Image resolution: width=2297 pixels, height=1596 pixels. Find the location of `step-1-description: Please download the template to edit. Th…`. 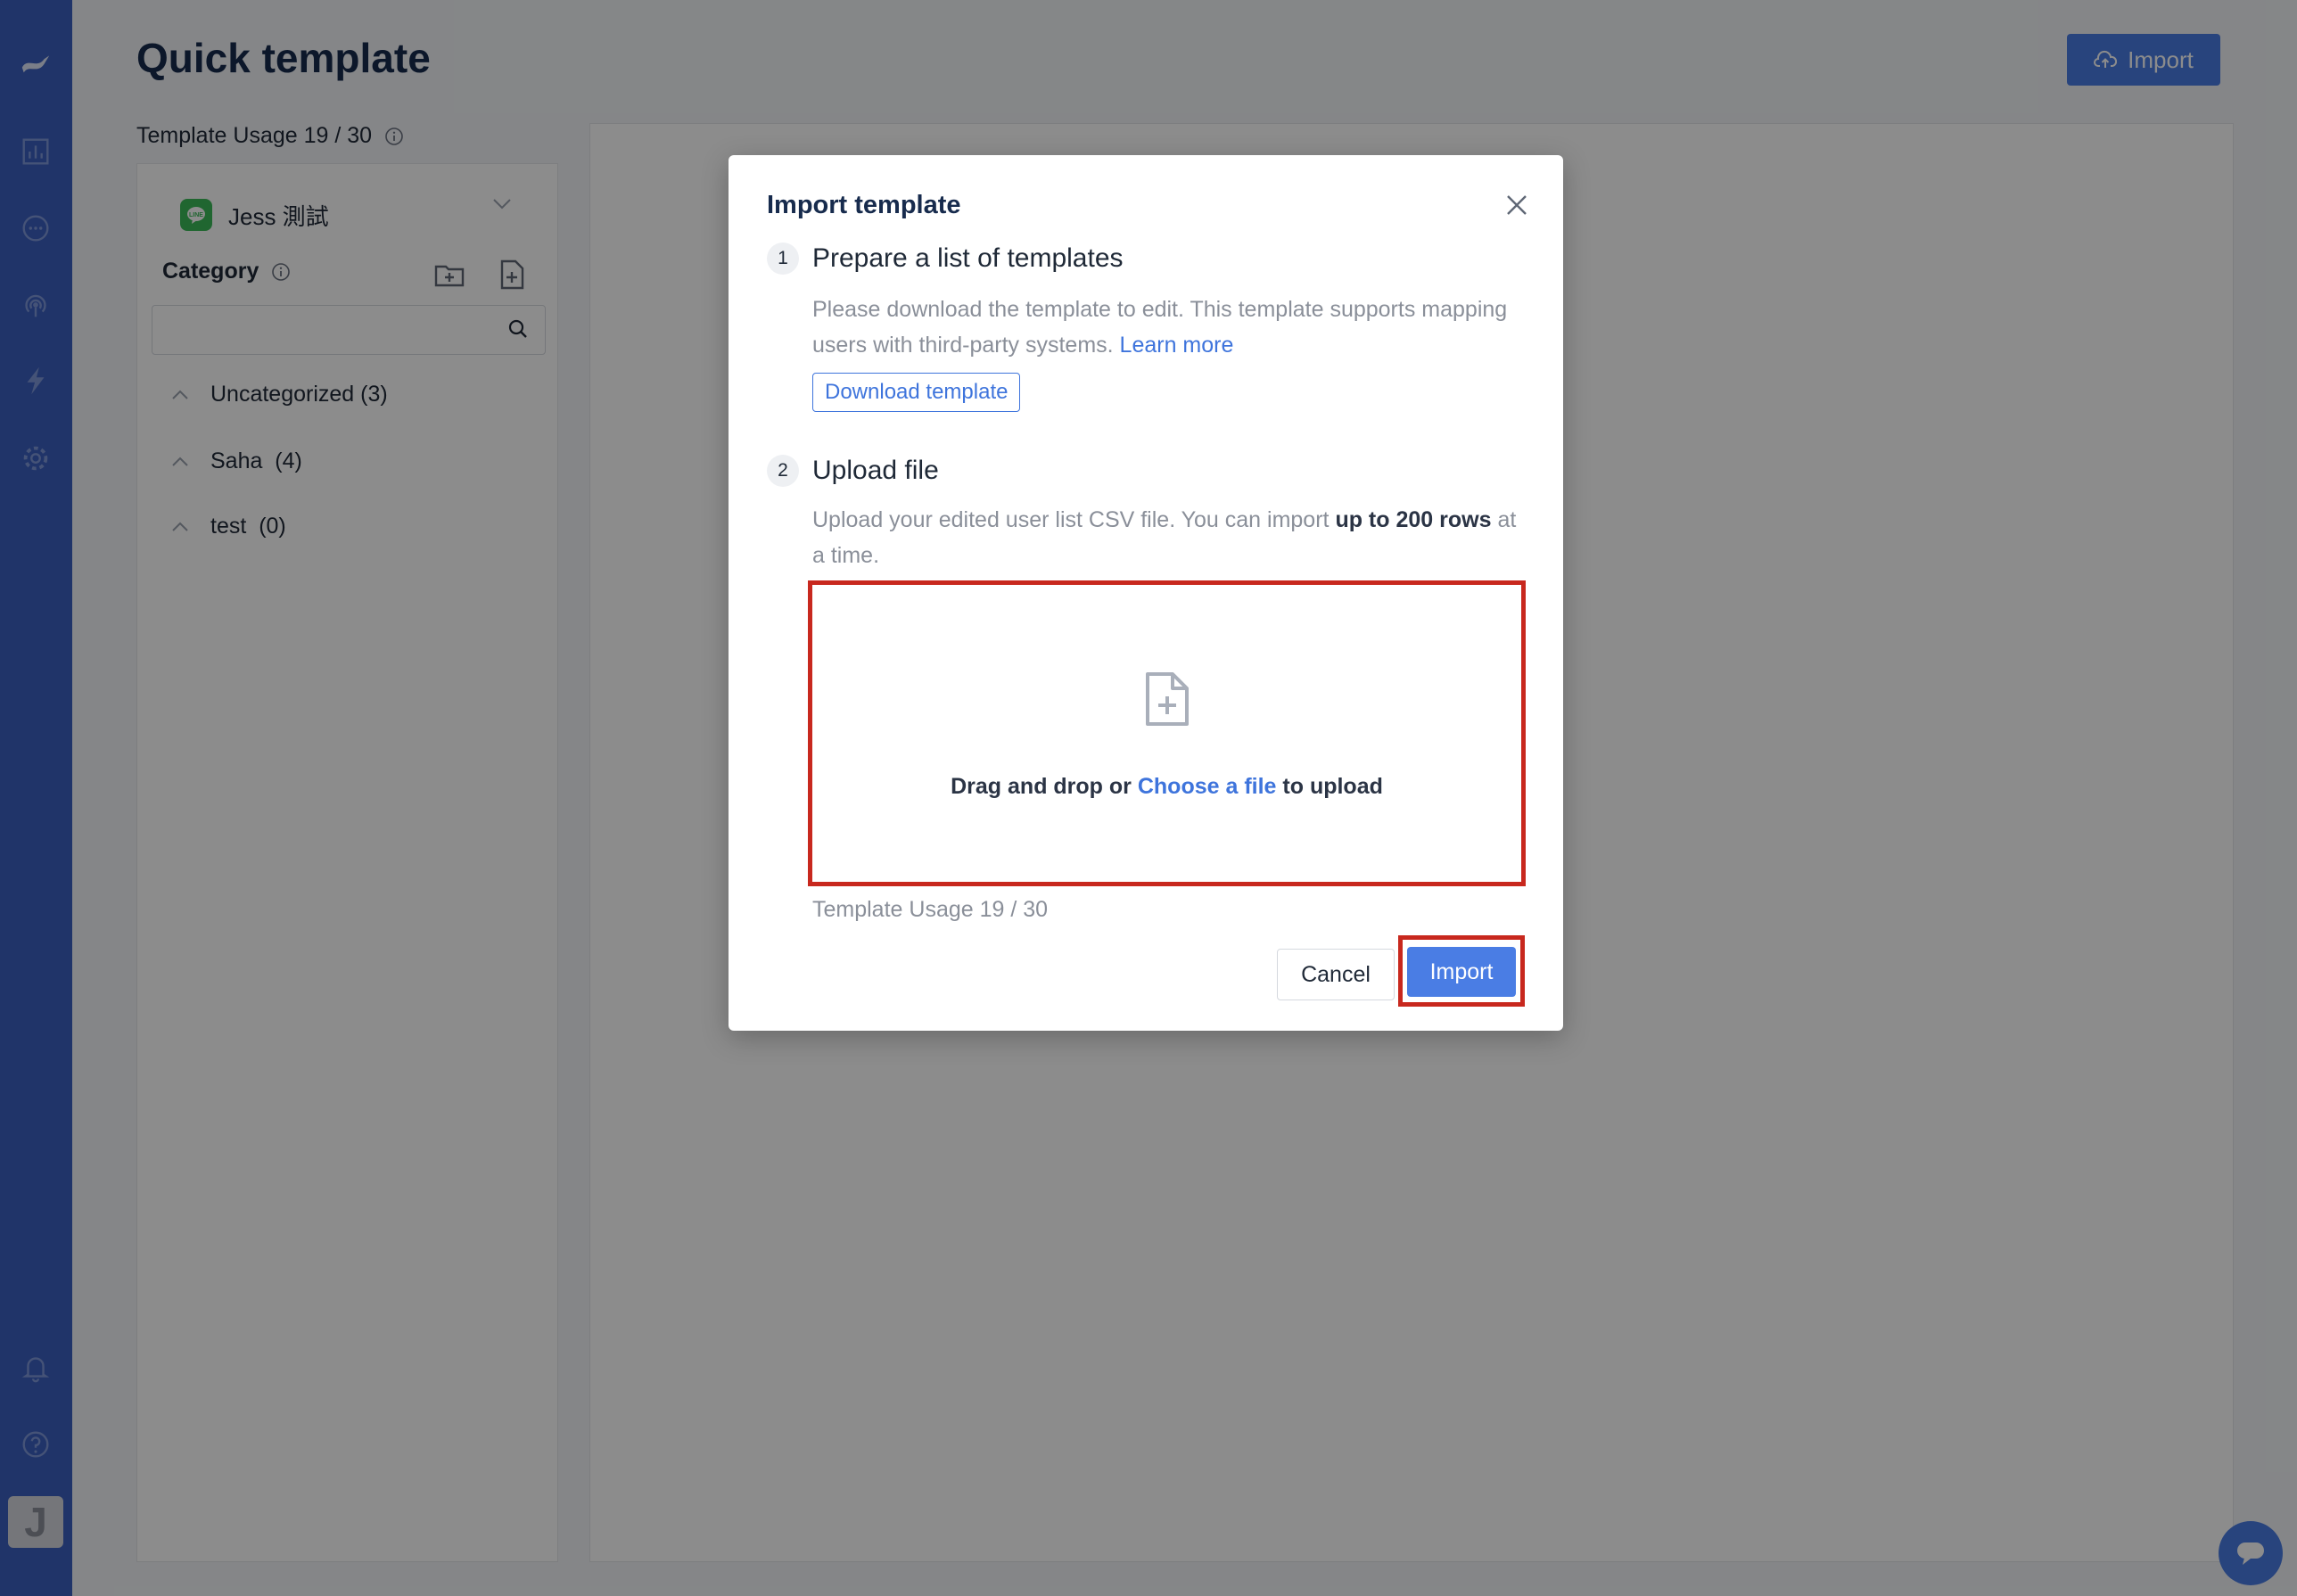

step-1-description: Please download the template to edit. Th… is located at coordinates (1173, 327).